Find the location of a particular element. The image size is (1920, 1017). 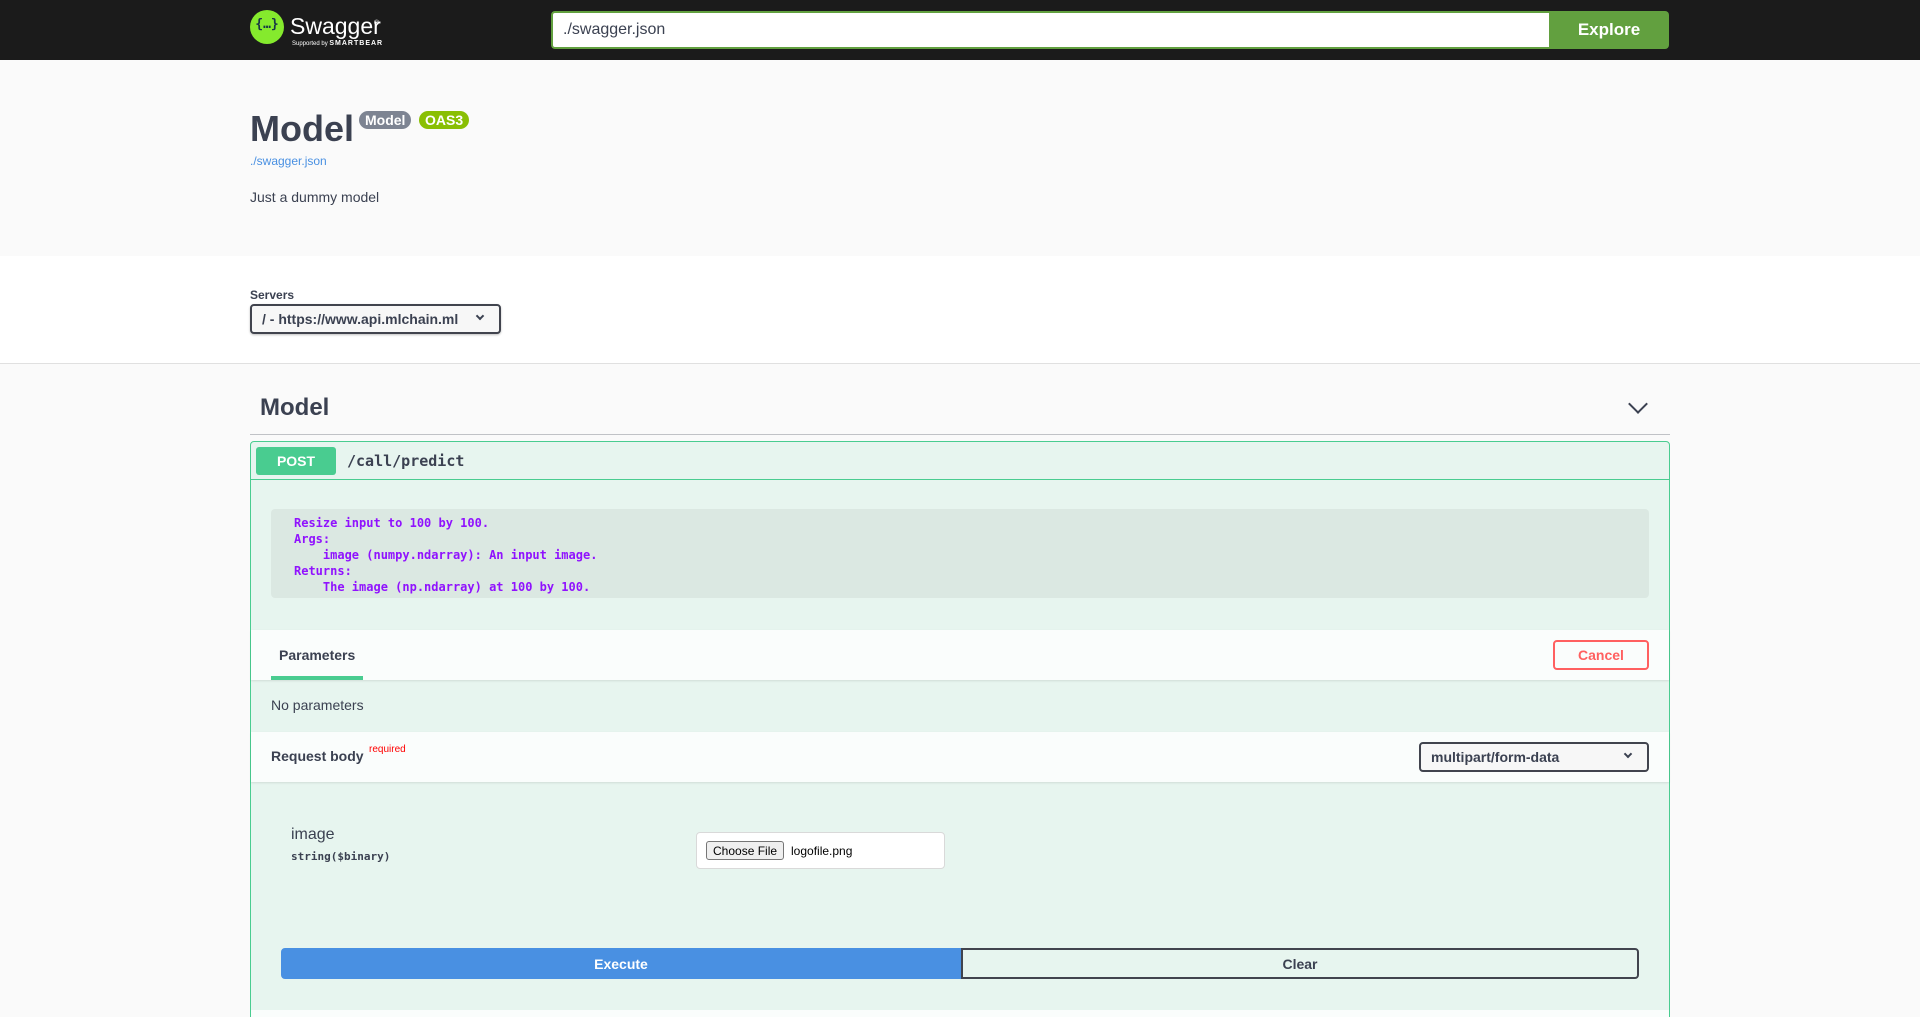

request-body-title: Request body is located at coordinates (317, 756).